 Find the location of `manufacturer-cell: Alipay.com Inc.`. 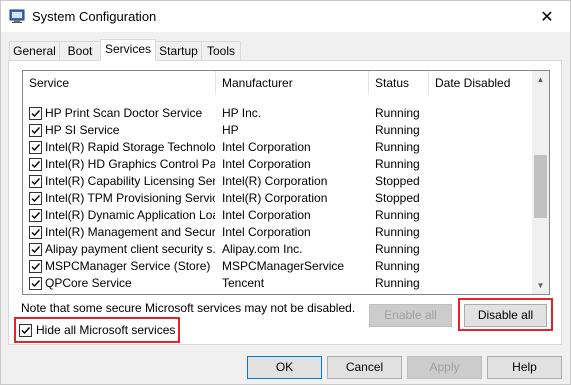

manufacturer-cell: Alipay.com Inc. is located at coordinates (262, 249).